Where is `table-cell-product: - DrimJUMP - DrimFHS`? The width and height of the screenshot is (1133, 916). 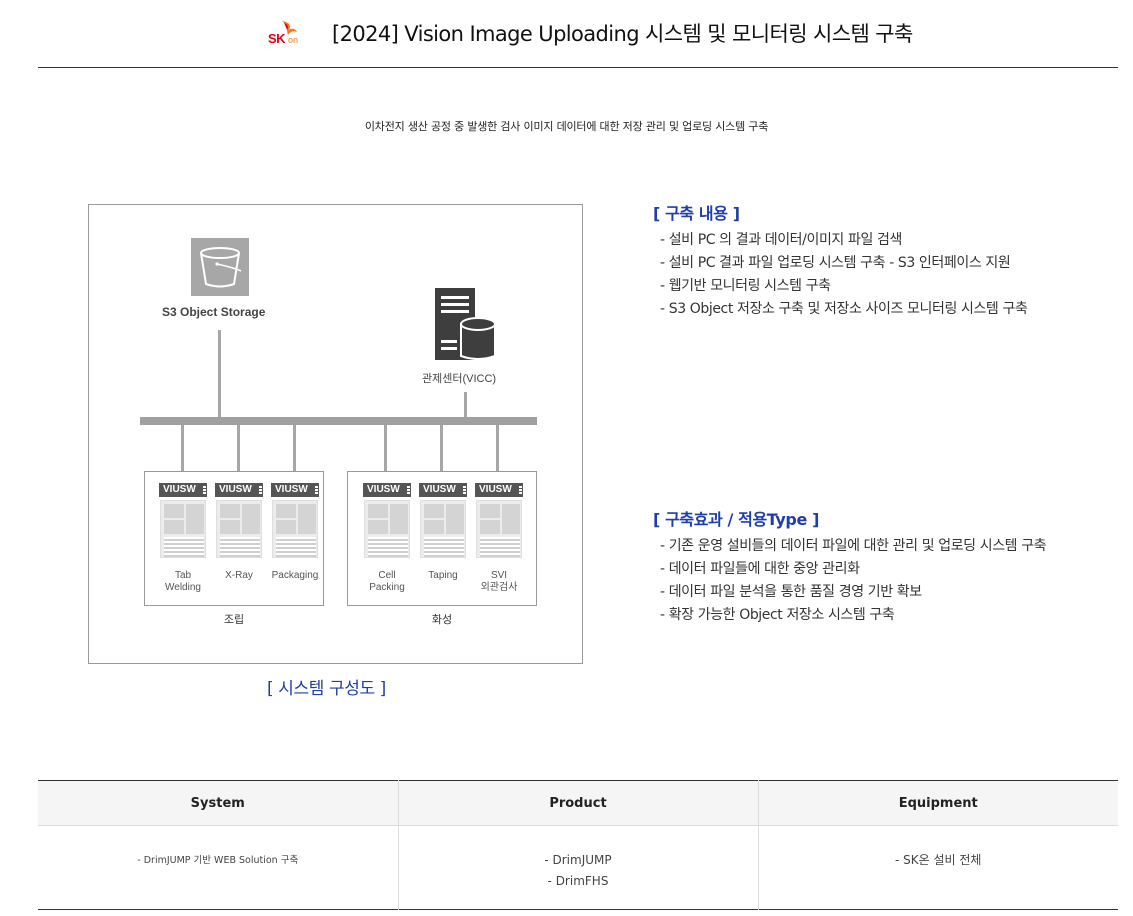 table-cell-product: - DrimJUMP - DrimFHS is located at coordinates (577, 867).